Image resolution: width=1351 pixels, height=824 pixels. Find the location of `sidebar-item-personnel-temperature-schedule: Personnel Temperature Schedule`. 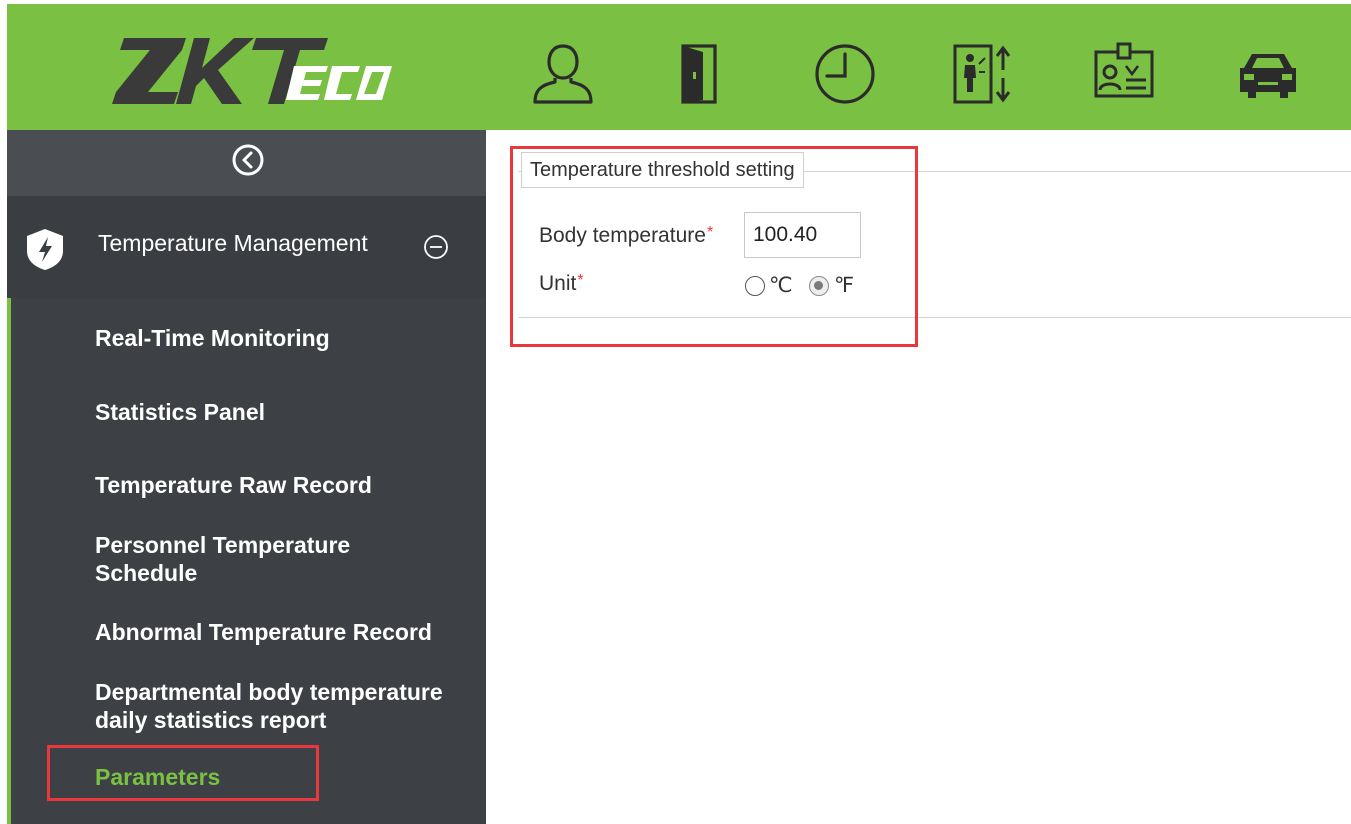

sidebar-item-personnel-temperature-schedule: Personnel Temperature Schedule is located at coordinates (245, 559).